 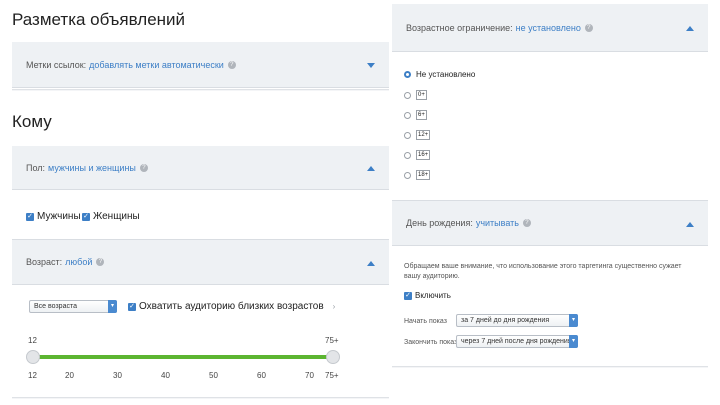 What do you see at coordinates (332, 340) in the screenshot?
I see `slider-max-label: 75+` at bounding box center [332, 340].